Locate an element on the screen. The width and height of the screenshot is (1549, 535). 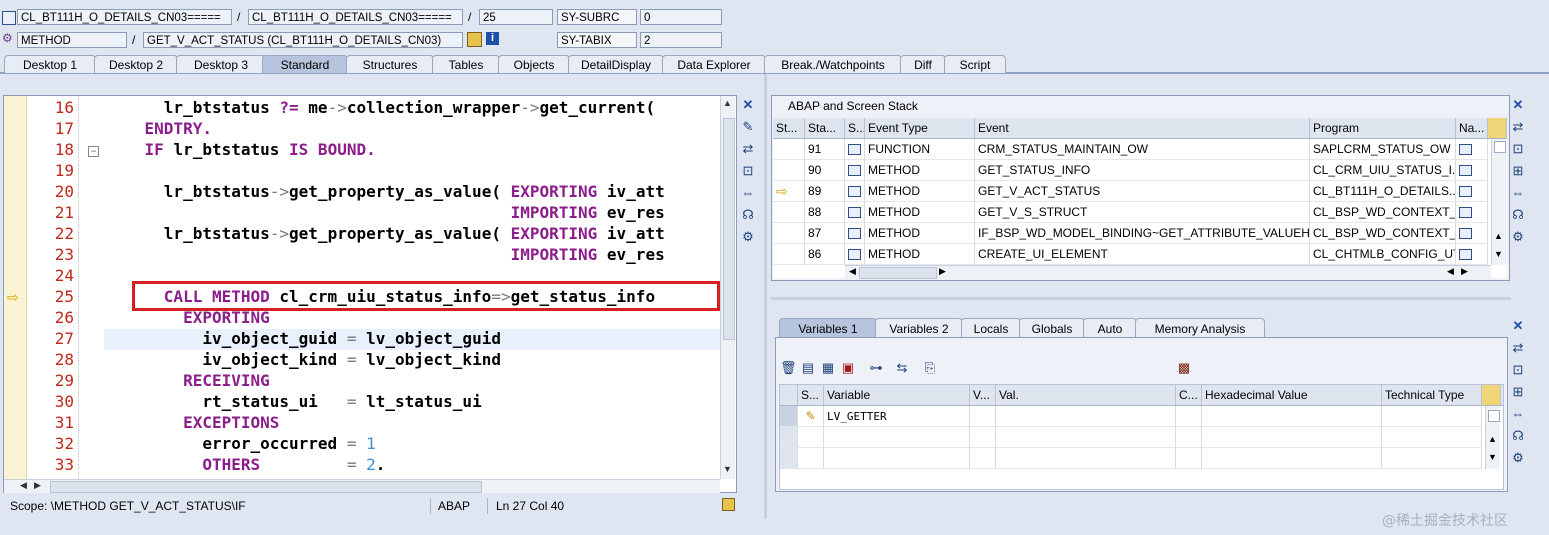
tab-script: Script is located at coordinates (975, 64).